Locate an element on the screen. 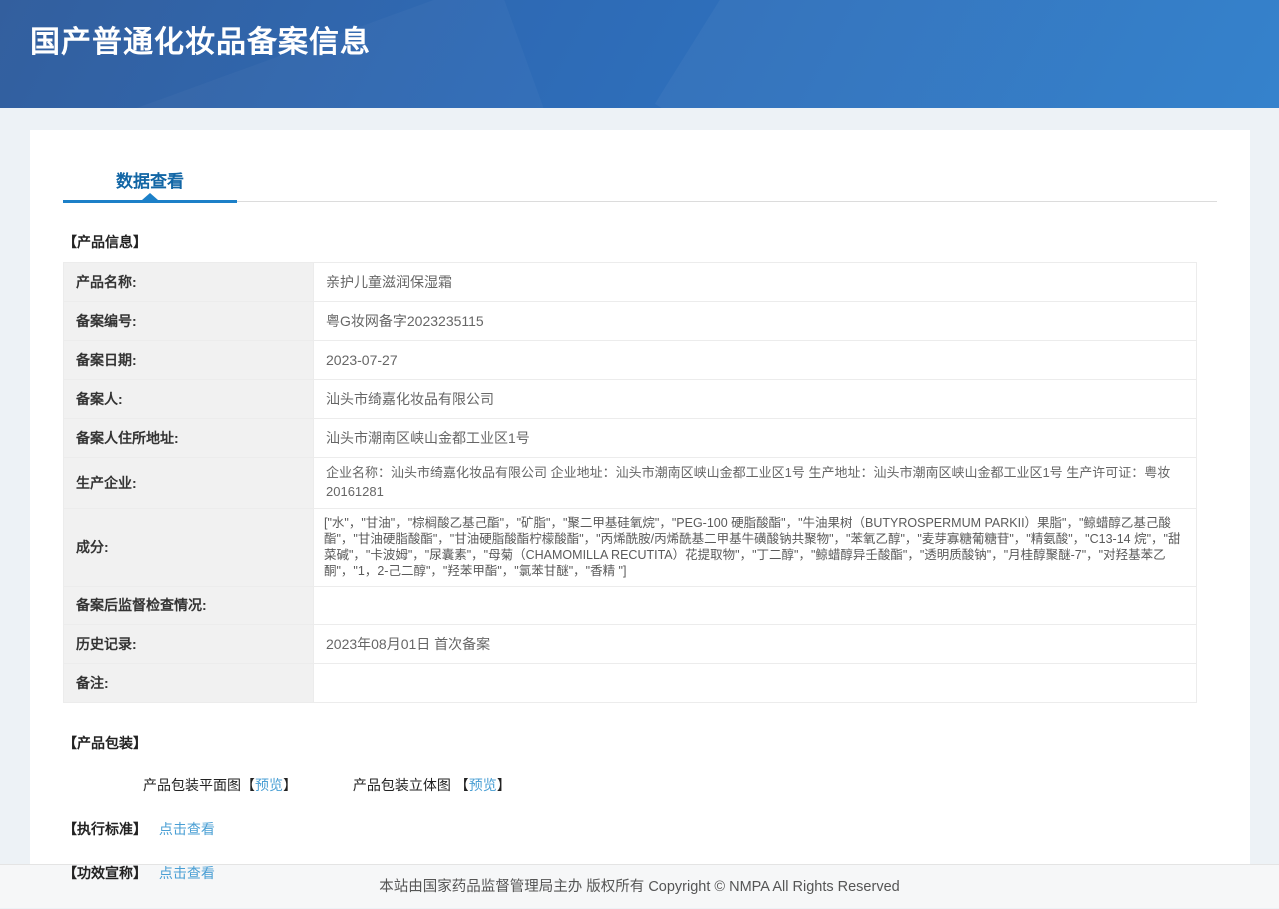 Image resolution: width=1279 pixels, height=909 pixels. row-label: 备案编号: is located at coordinates (188, 321).